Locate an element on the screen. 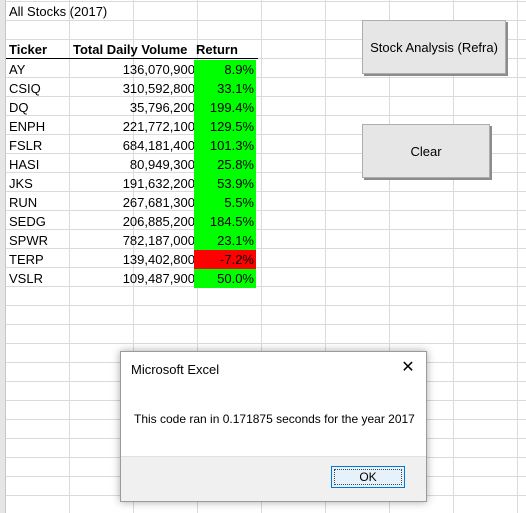 The image size is (526, 513). volume-cell: 782,187,000 is located at coordinates (132, 240).